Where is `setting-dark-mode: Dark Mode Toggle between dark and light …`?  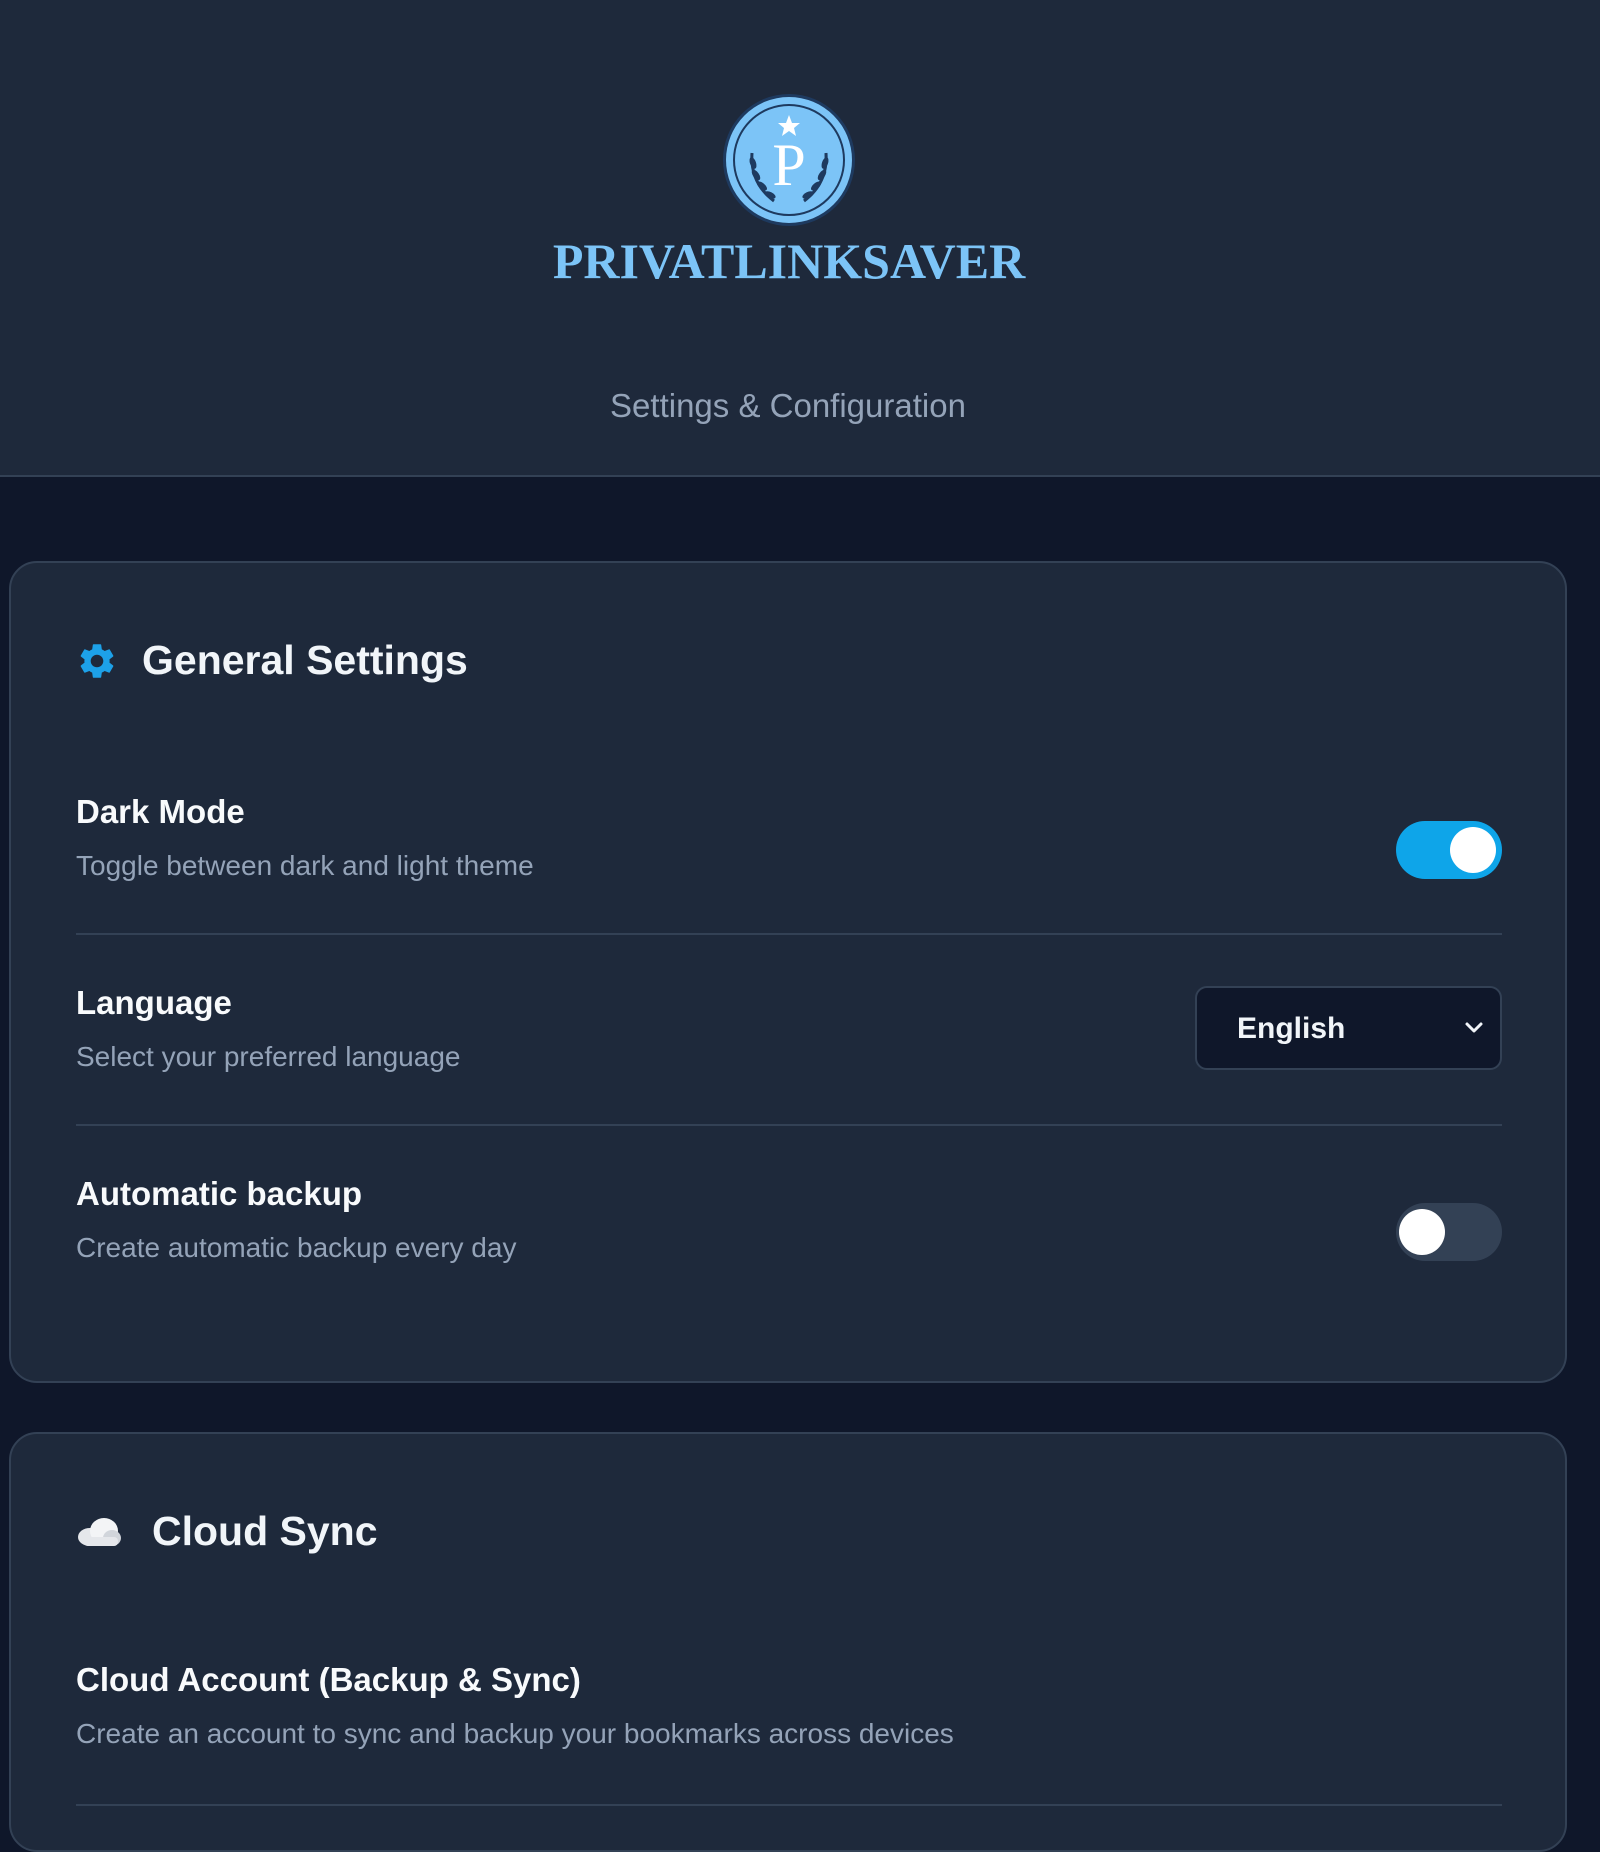 setting-dark-mode: Dark Mode Toggle between dark and light … is located at coordinates (789, 843).